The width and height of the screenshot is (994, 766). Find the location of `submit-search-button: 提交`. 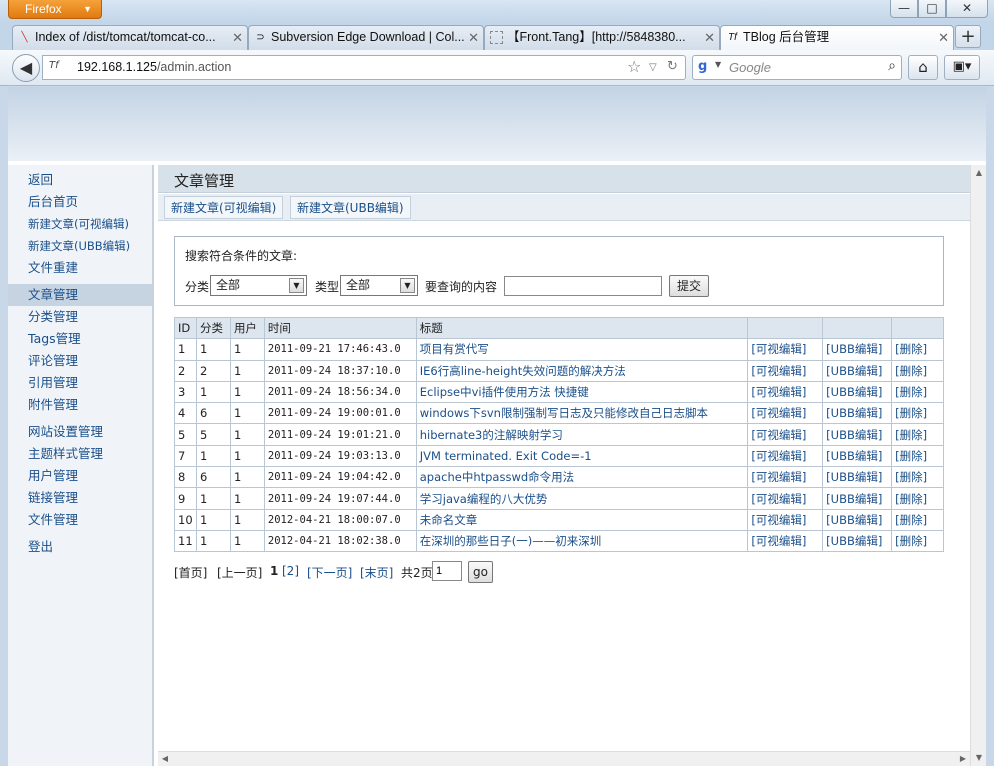

submit-search-button: 提交 is located at coordinates (689, 286).